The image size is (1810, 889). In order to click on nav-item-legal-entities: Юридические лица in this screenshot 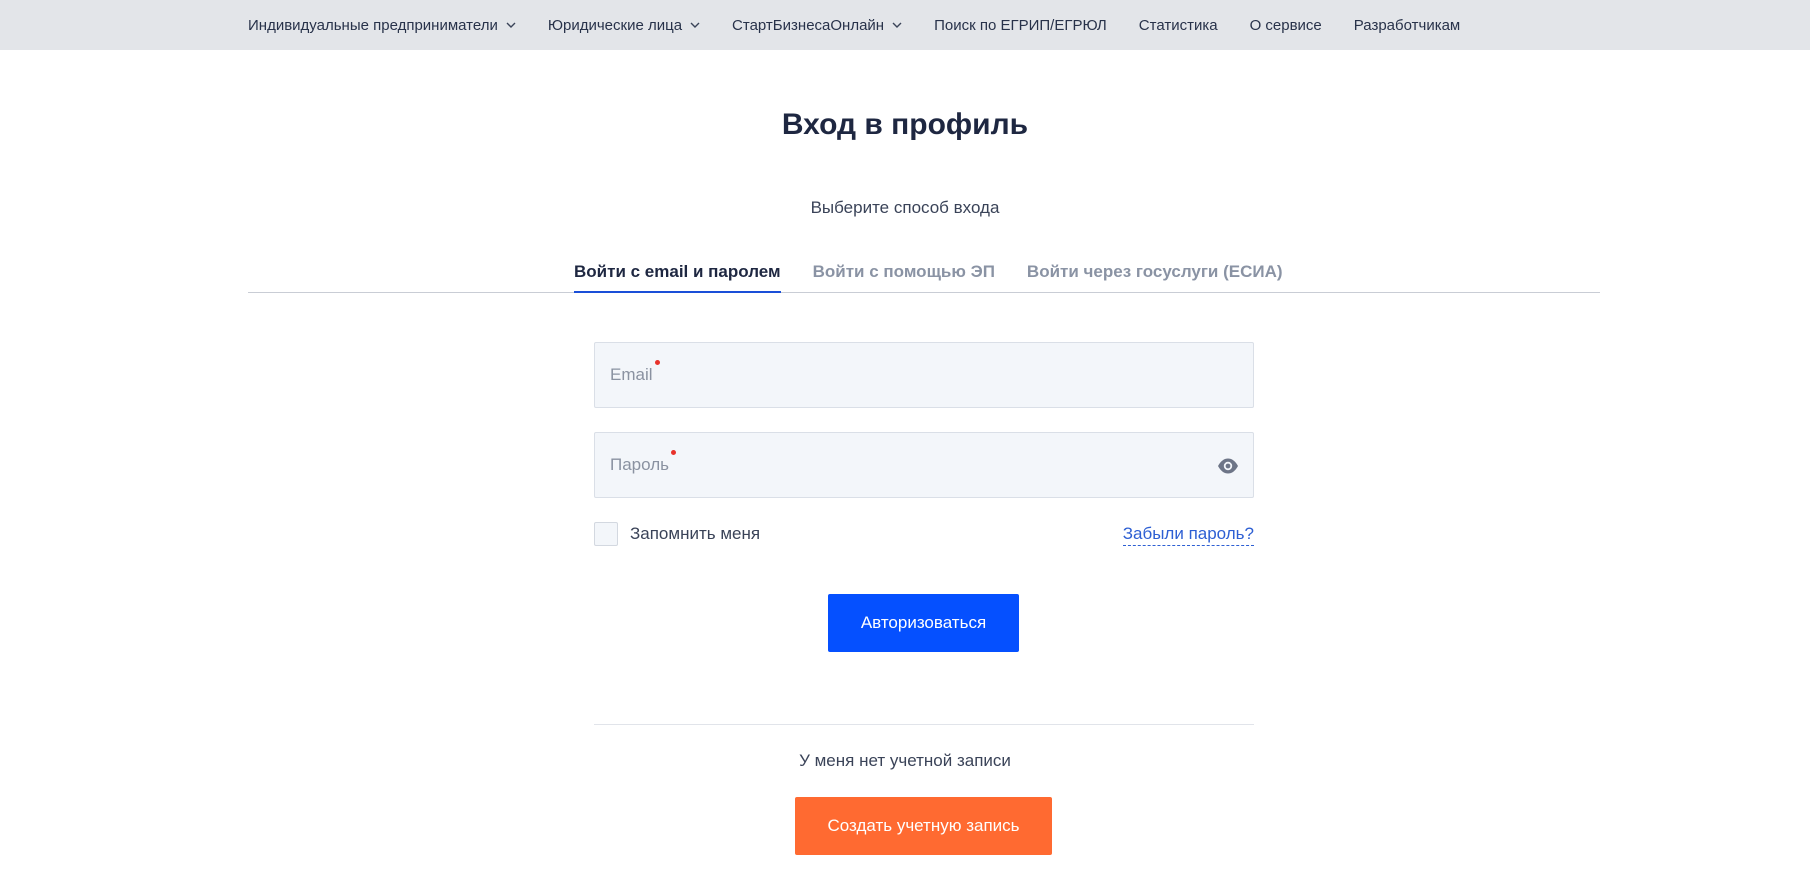, I will do `click(624, 25)`.